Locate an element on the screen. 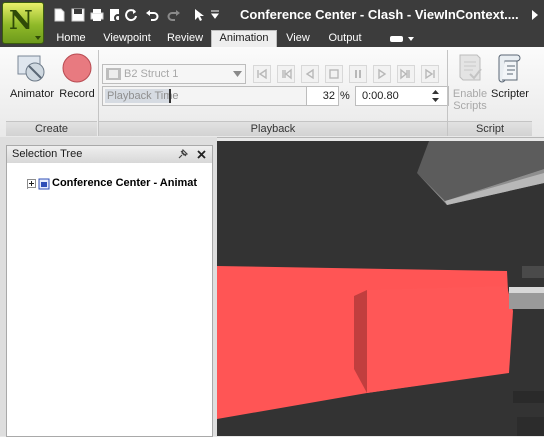 The image size is (544, 437). play-reverse-button is located at coordinates (310, 74).